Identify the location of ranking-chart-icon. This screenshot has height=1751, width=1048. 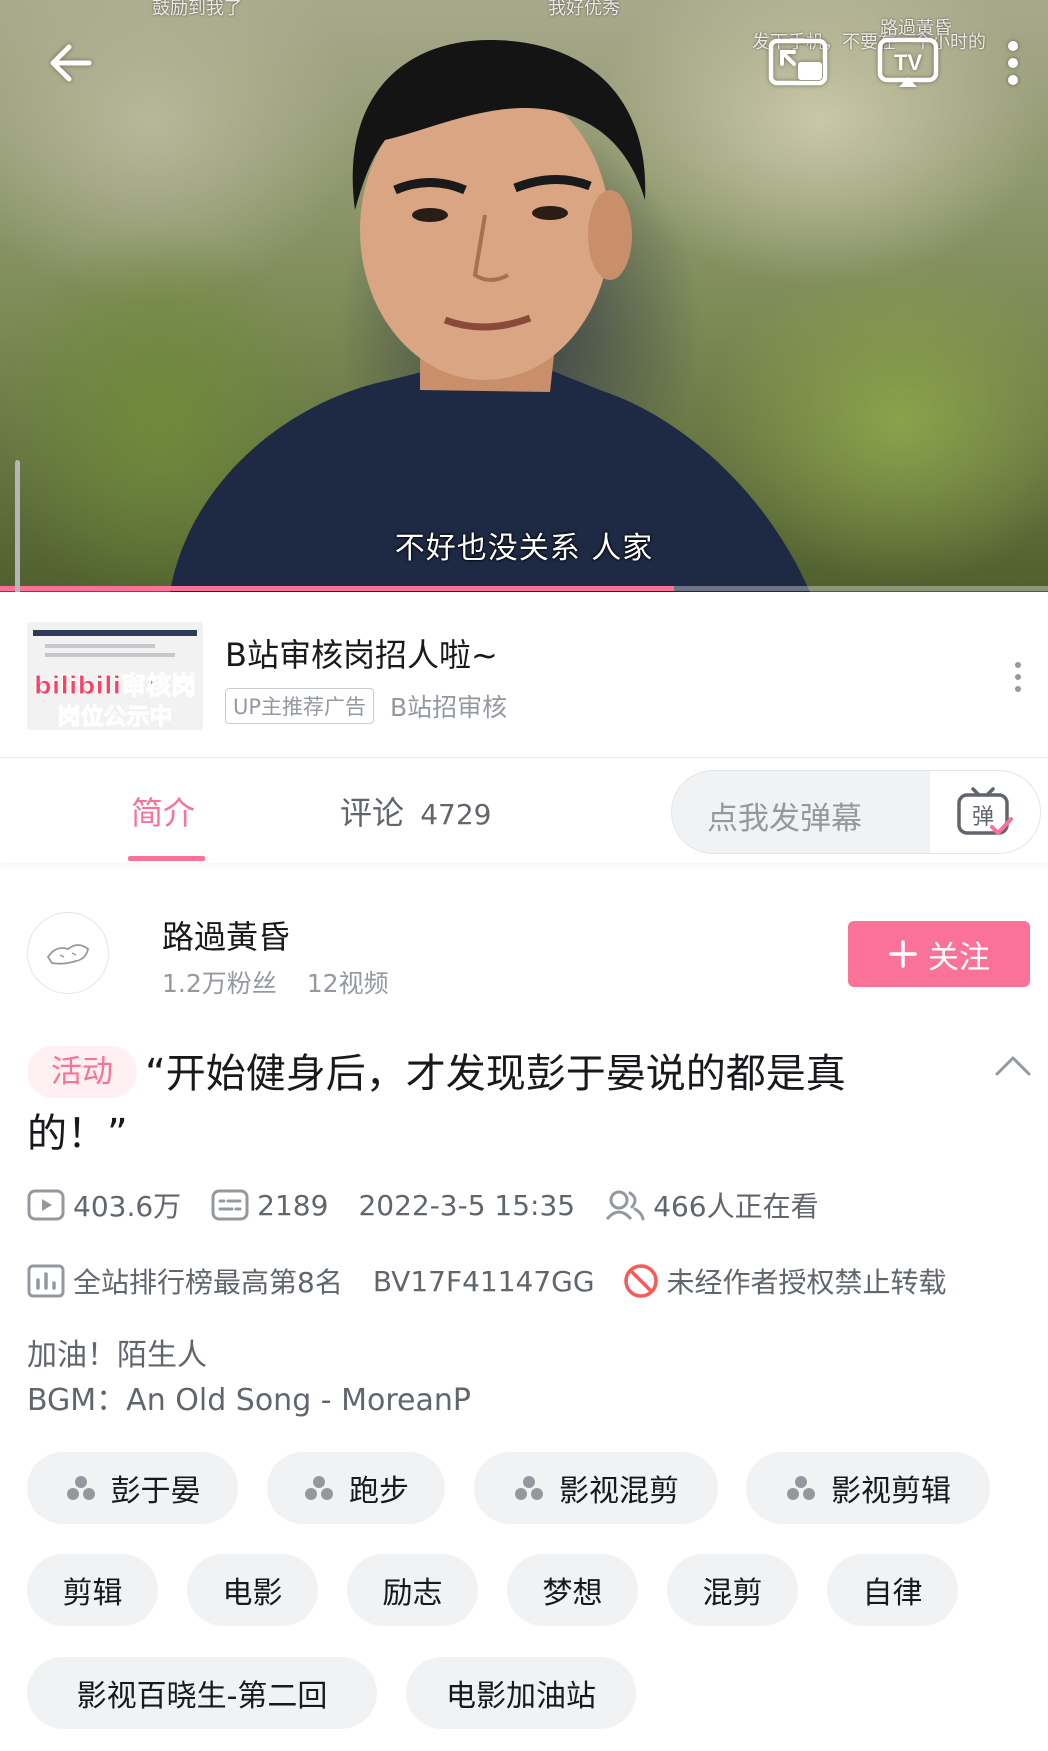
(46, 1281).